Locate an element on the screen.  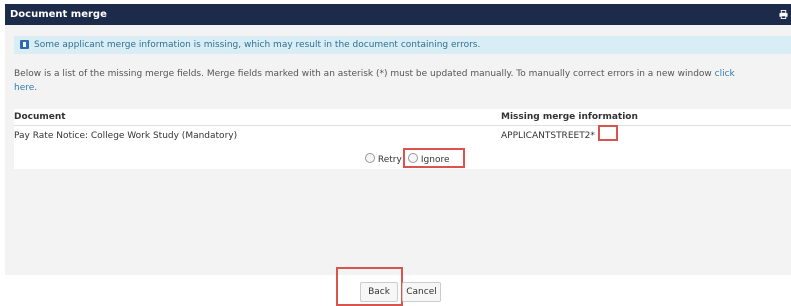
cancel-button: Cancel is located at coordinates (421, 292).